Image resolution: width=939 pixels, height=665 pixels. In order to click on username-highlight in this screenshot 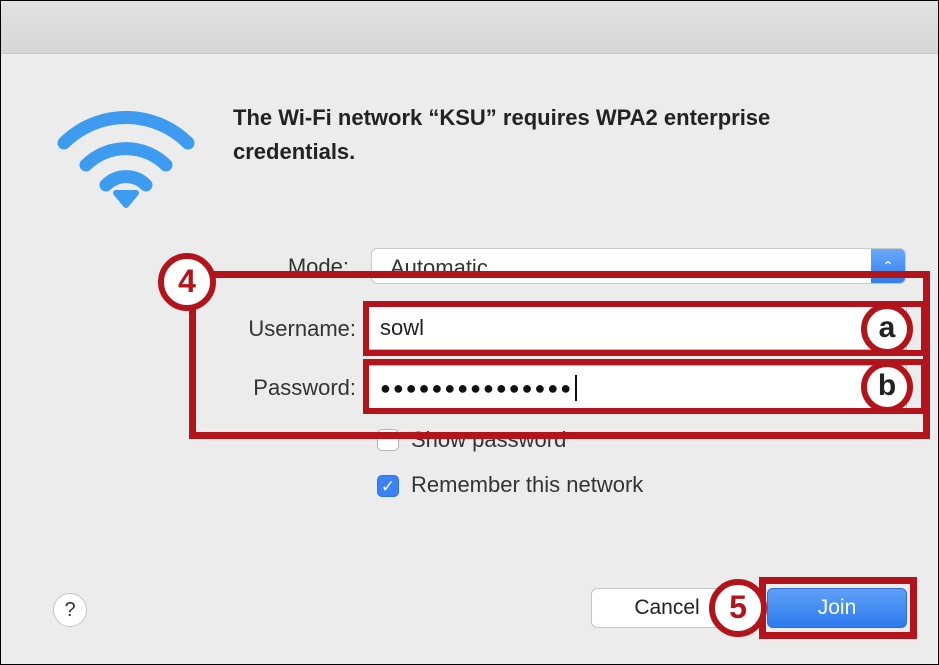, I will do `click(645, 328)`.